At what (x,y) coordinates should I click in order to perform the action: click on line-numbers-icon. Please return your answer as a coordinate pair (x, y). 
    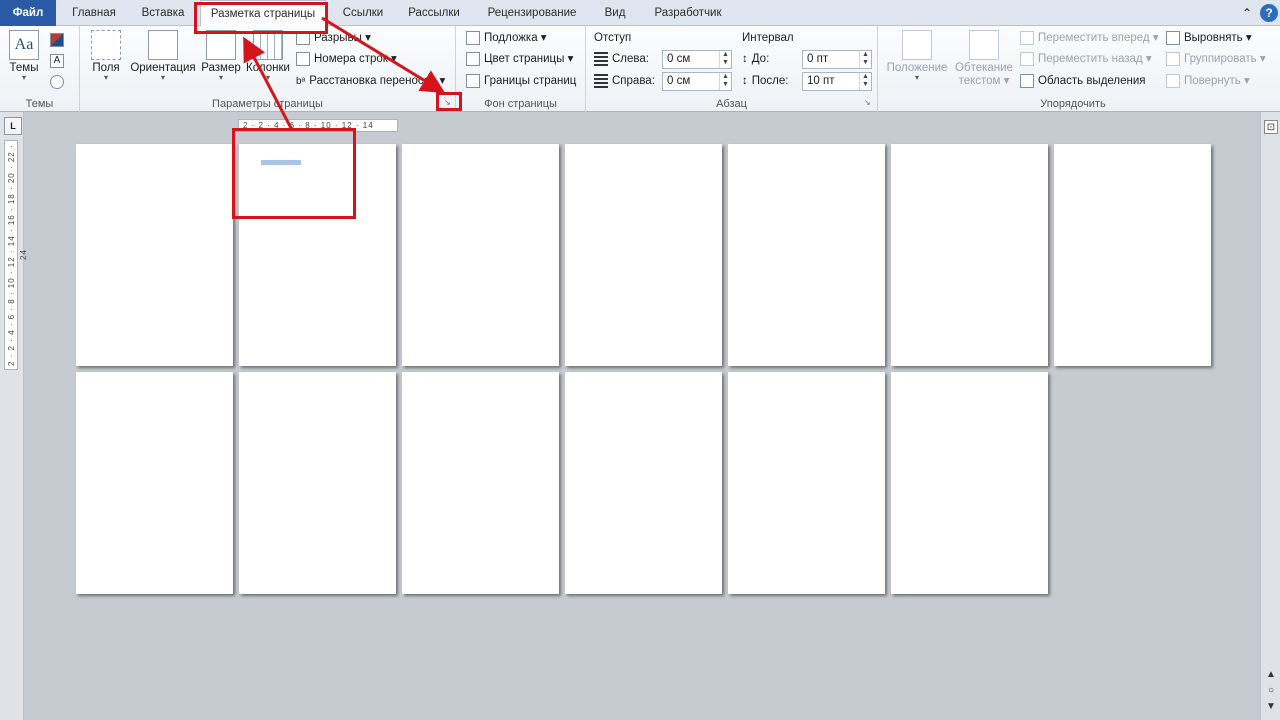
    Looking at the image, I should click on (303, 58).